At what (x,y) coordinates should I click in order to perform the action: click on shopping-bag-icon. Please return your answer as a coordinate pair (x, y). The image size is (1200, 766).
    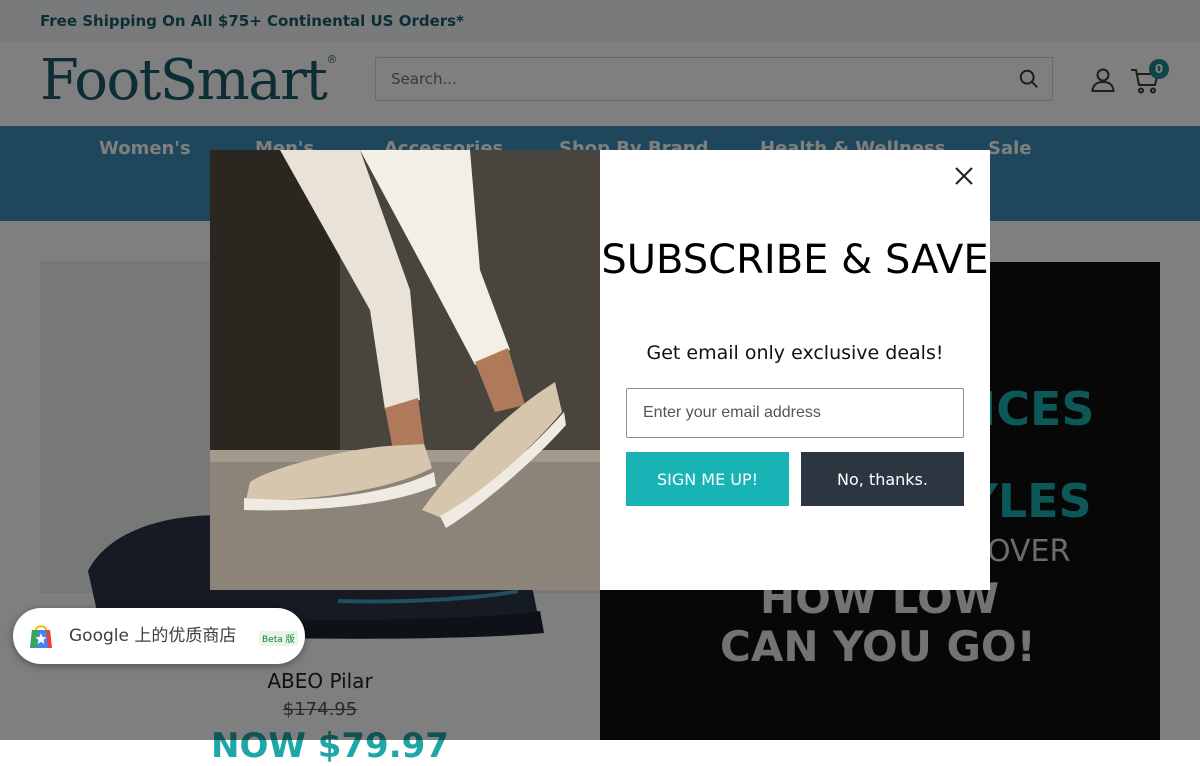
    Looking at the image, I should click on (41, 636).